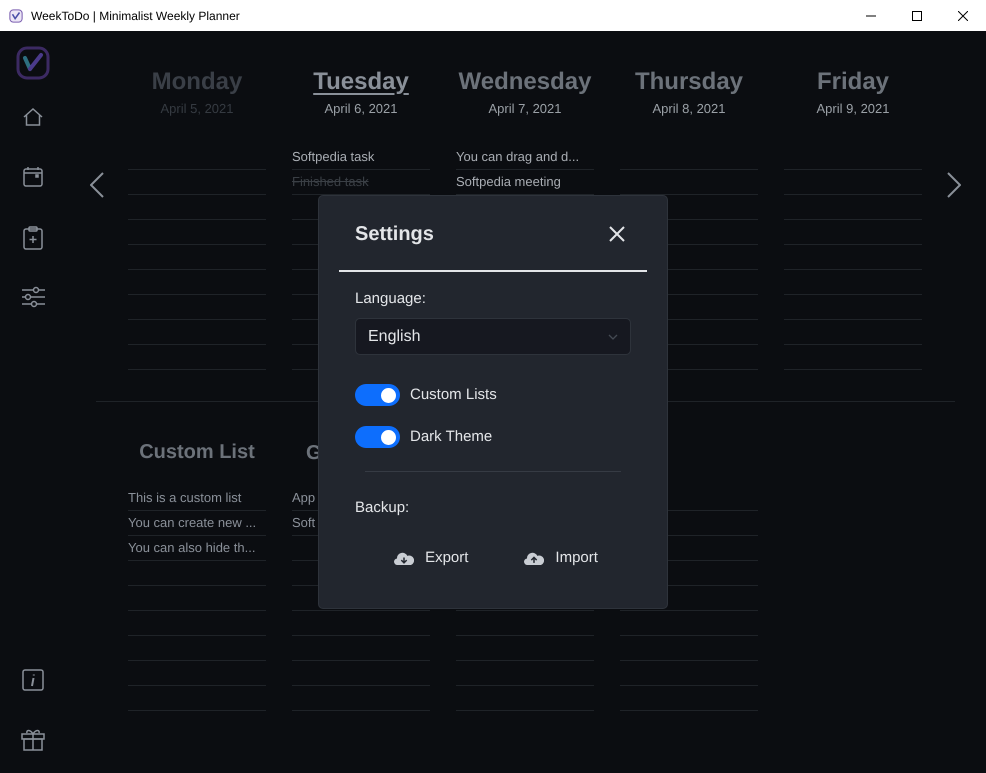 The width and height of the screenshot is (986, 773). I want to click on day-name: Wednesday, so click(525, 82).